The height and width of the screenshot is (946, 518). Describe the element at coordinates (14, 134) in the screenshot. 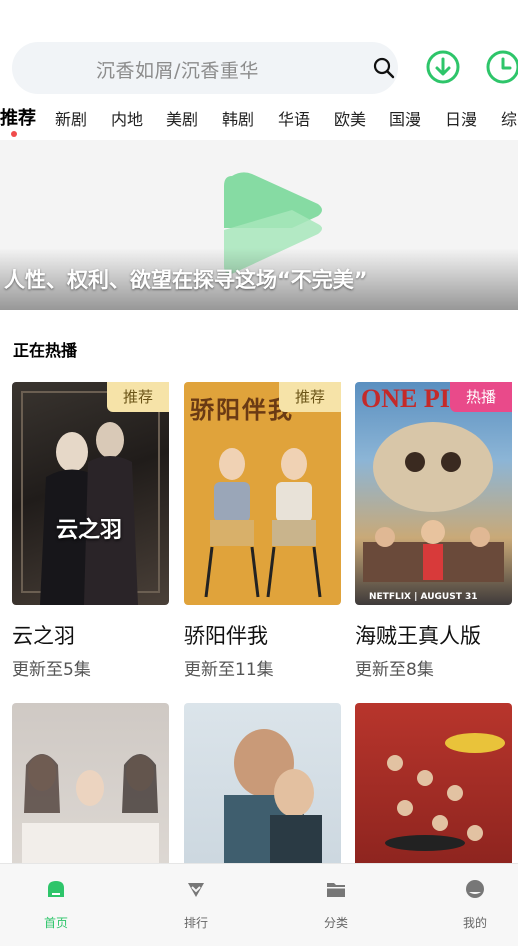

I see `active-tab-indicator` at that location.